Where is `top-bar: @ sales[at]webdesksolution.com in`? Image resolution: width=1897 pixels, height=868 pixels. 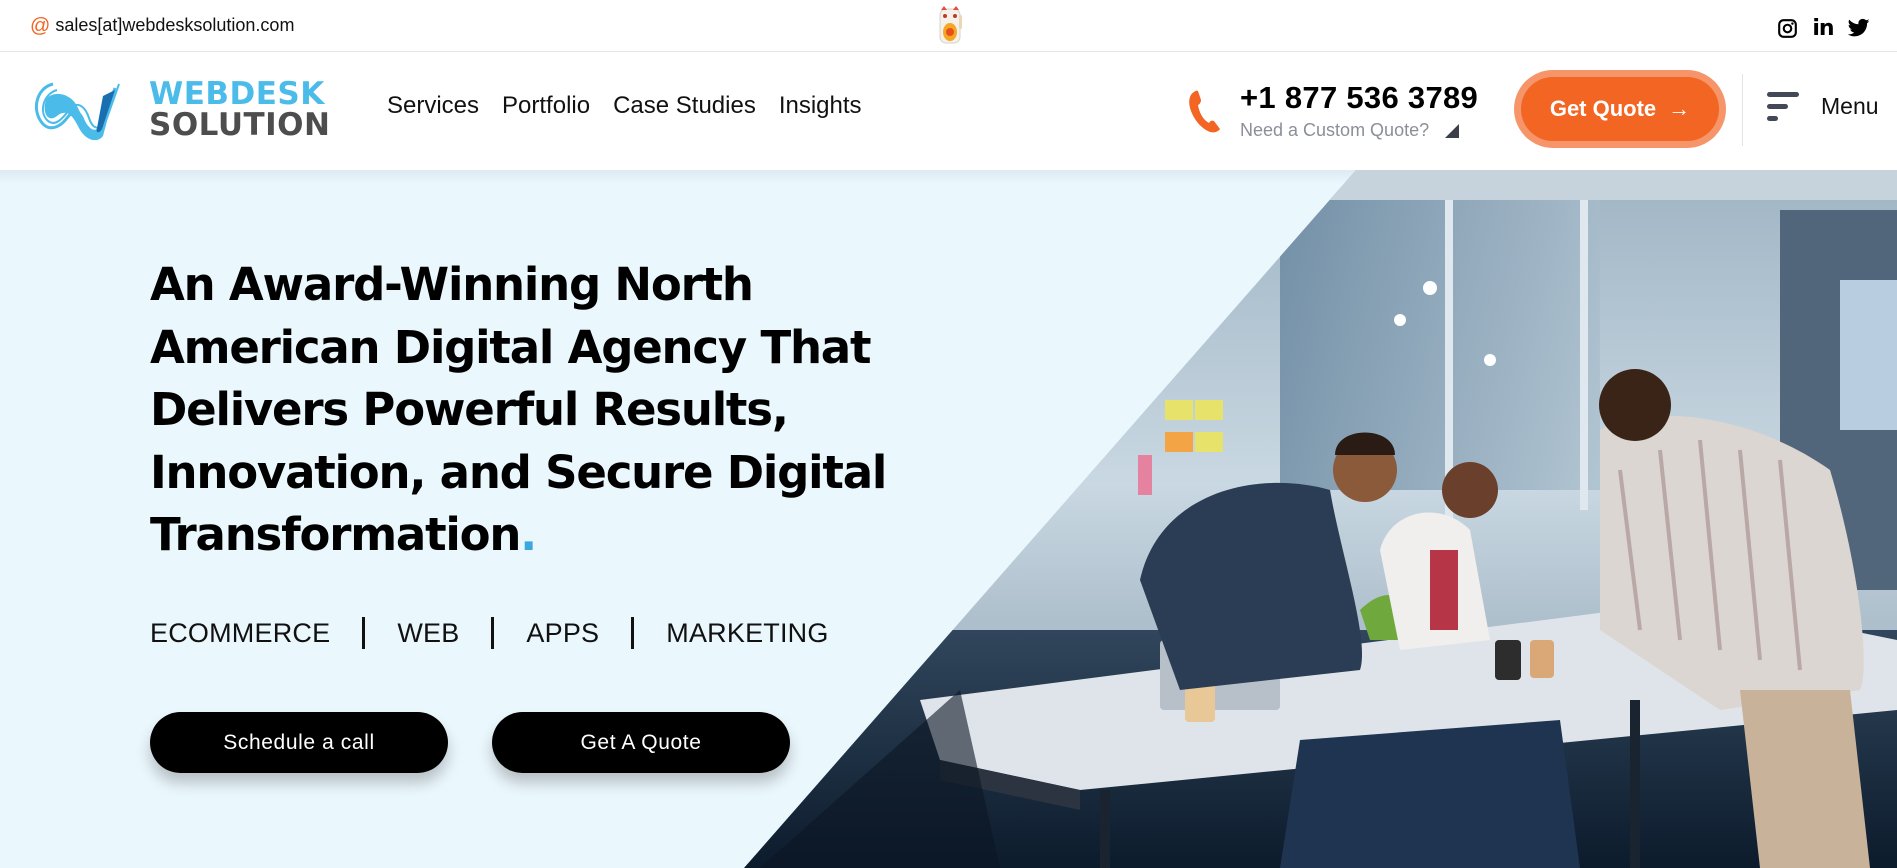 top-bar: @ sales[at]webdesksolution.com in is located at coordinates (948, 26).